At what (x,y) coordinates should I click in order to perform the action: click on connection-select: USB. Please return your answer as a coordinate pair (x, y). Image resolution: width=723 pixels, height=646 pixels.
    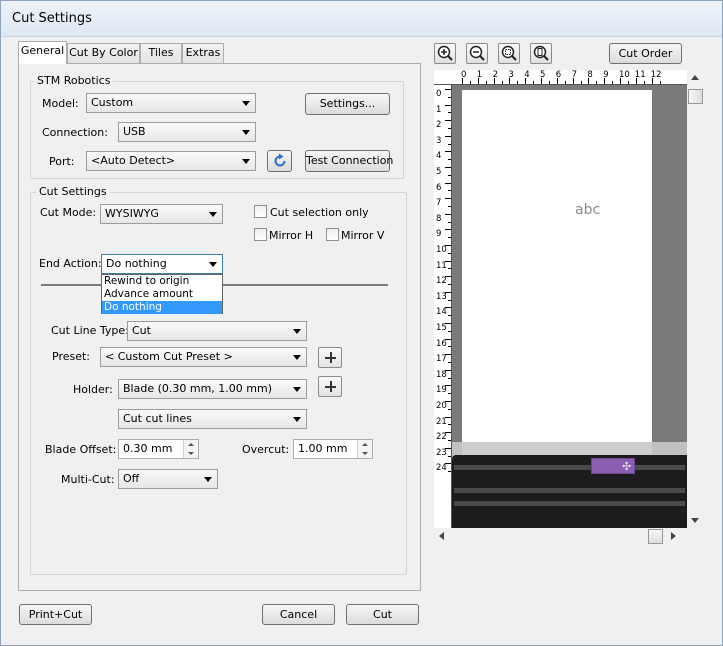
    Looking at the image, I should click on (187, 132).